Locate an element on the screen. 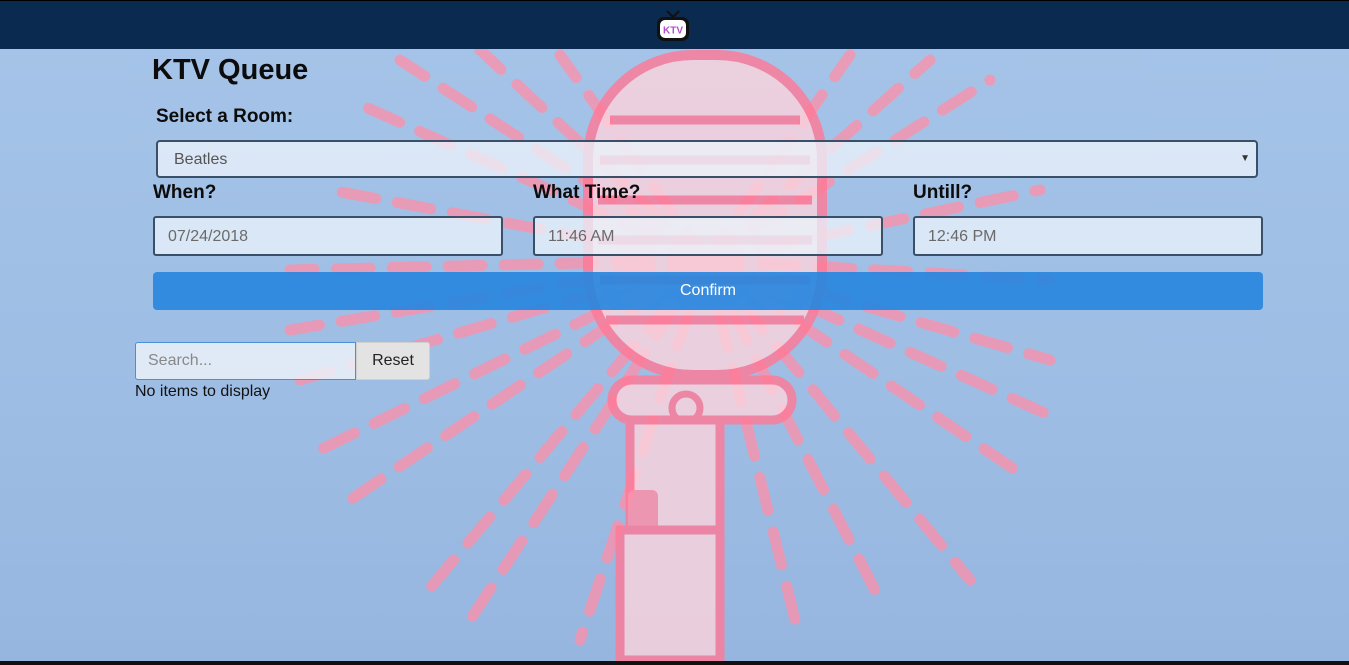 The height and width of the screenshot is (665, 1349). empty-message: No items to display is located at coordinates (203, 391).